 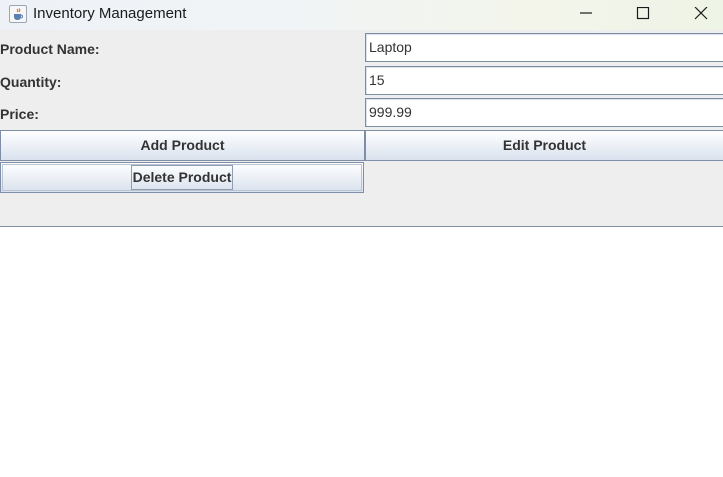 I want to click on close-icon, so click(x=701, y=13).